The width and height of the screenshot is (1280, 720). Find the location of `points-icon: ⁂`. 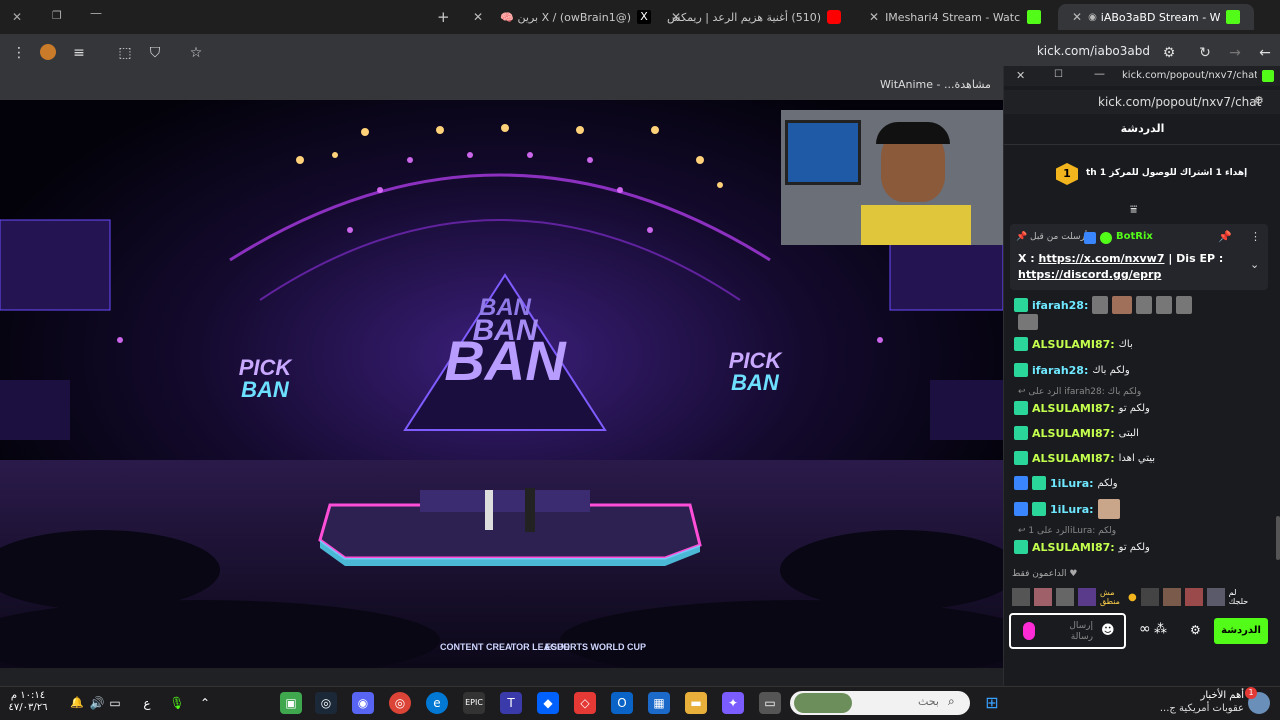

points-icon: ⁂ is located at coordinates (1160, 629).